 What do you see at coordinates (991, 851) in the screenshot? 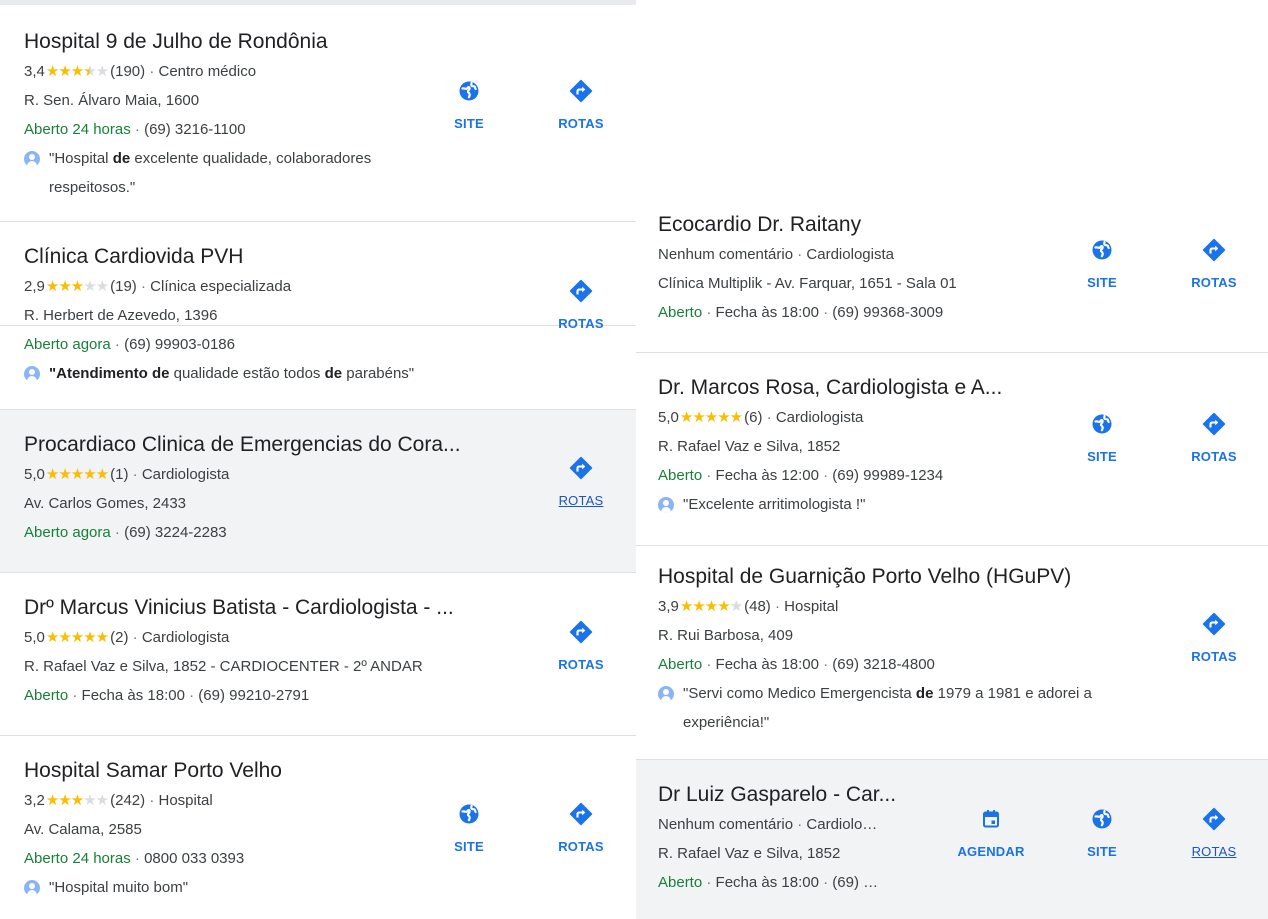
I see `schedule-label: AGENDAR` at bounding box center [991, 851].